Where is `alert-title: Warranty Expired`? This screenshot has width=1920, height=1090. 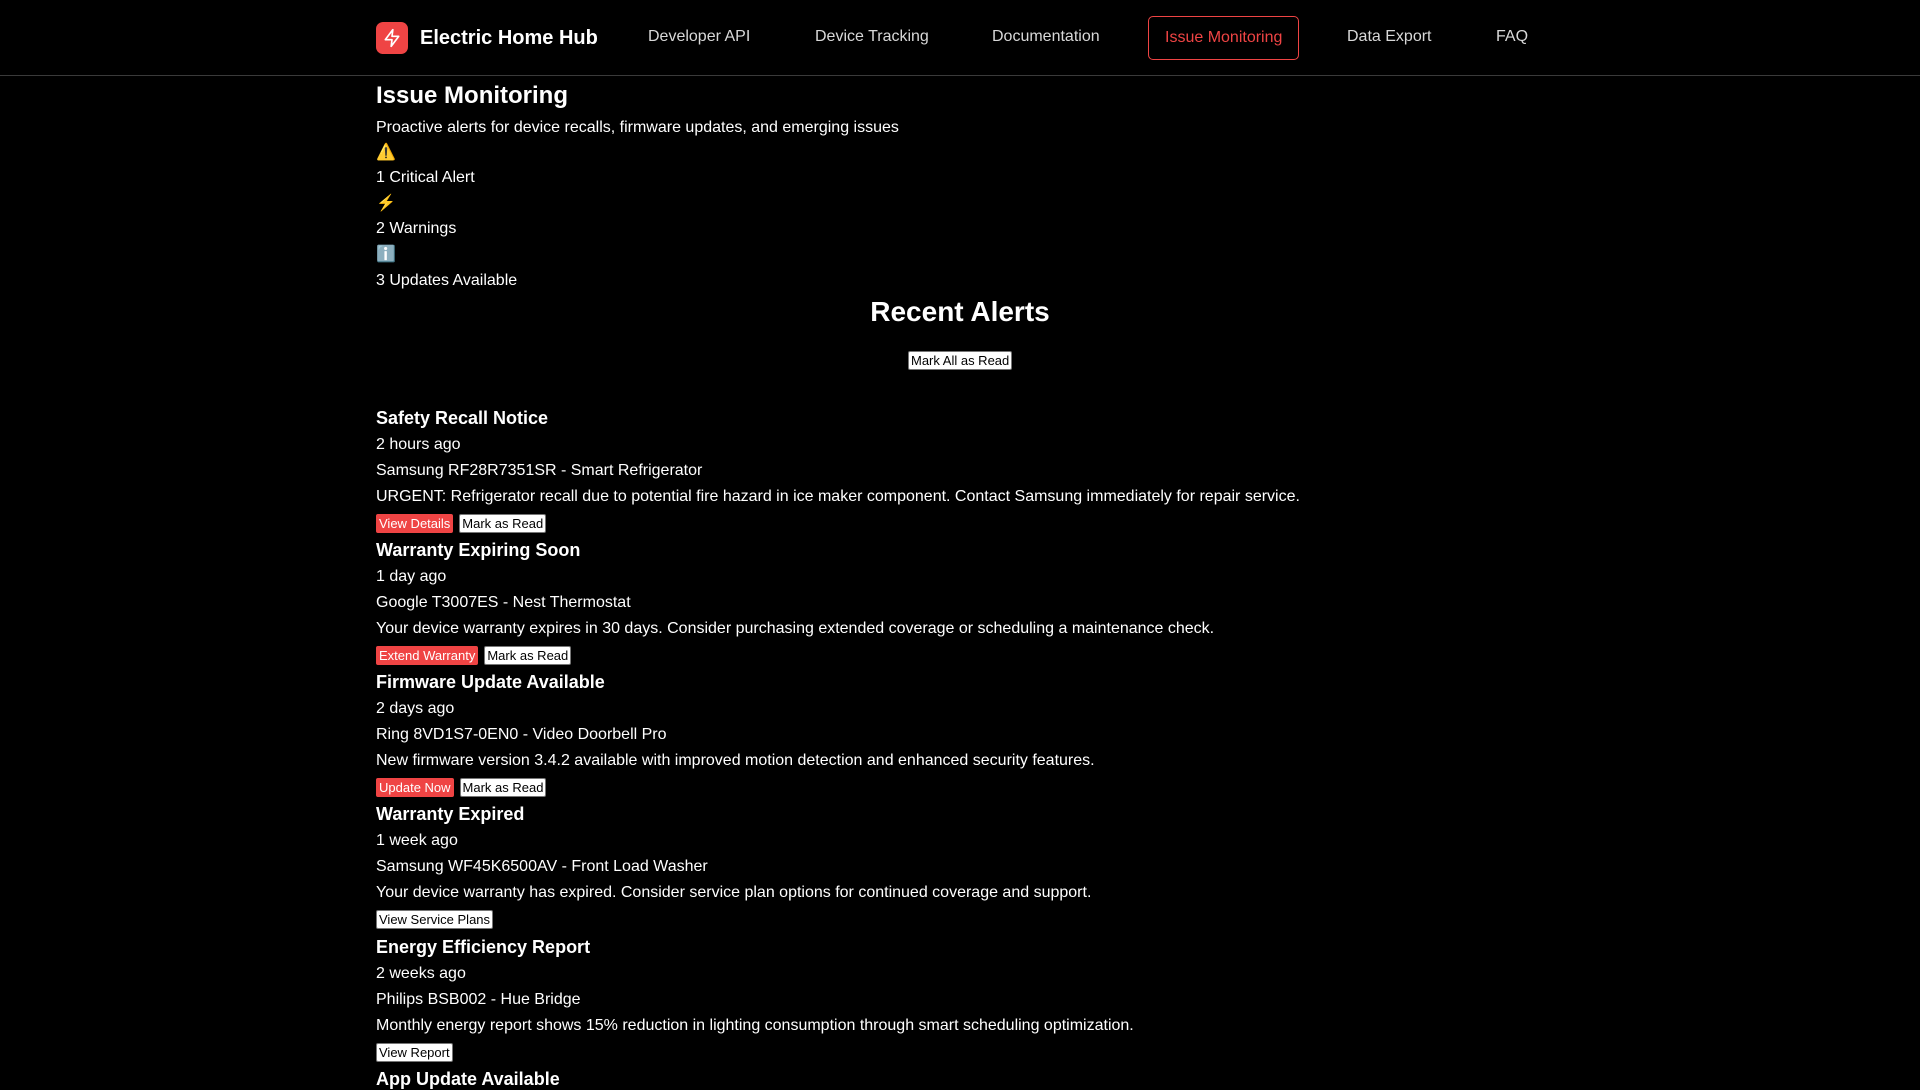
alert-title: Warranty Expired is located at coordinates (450, 814).